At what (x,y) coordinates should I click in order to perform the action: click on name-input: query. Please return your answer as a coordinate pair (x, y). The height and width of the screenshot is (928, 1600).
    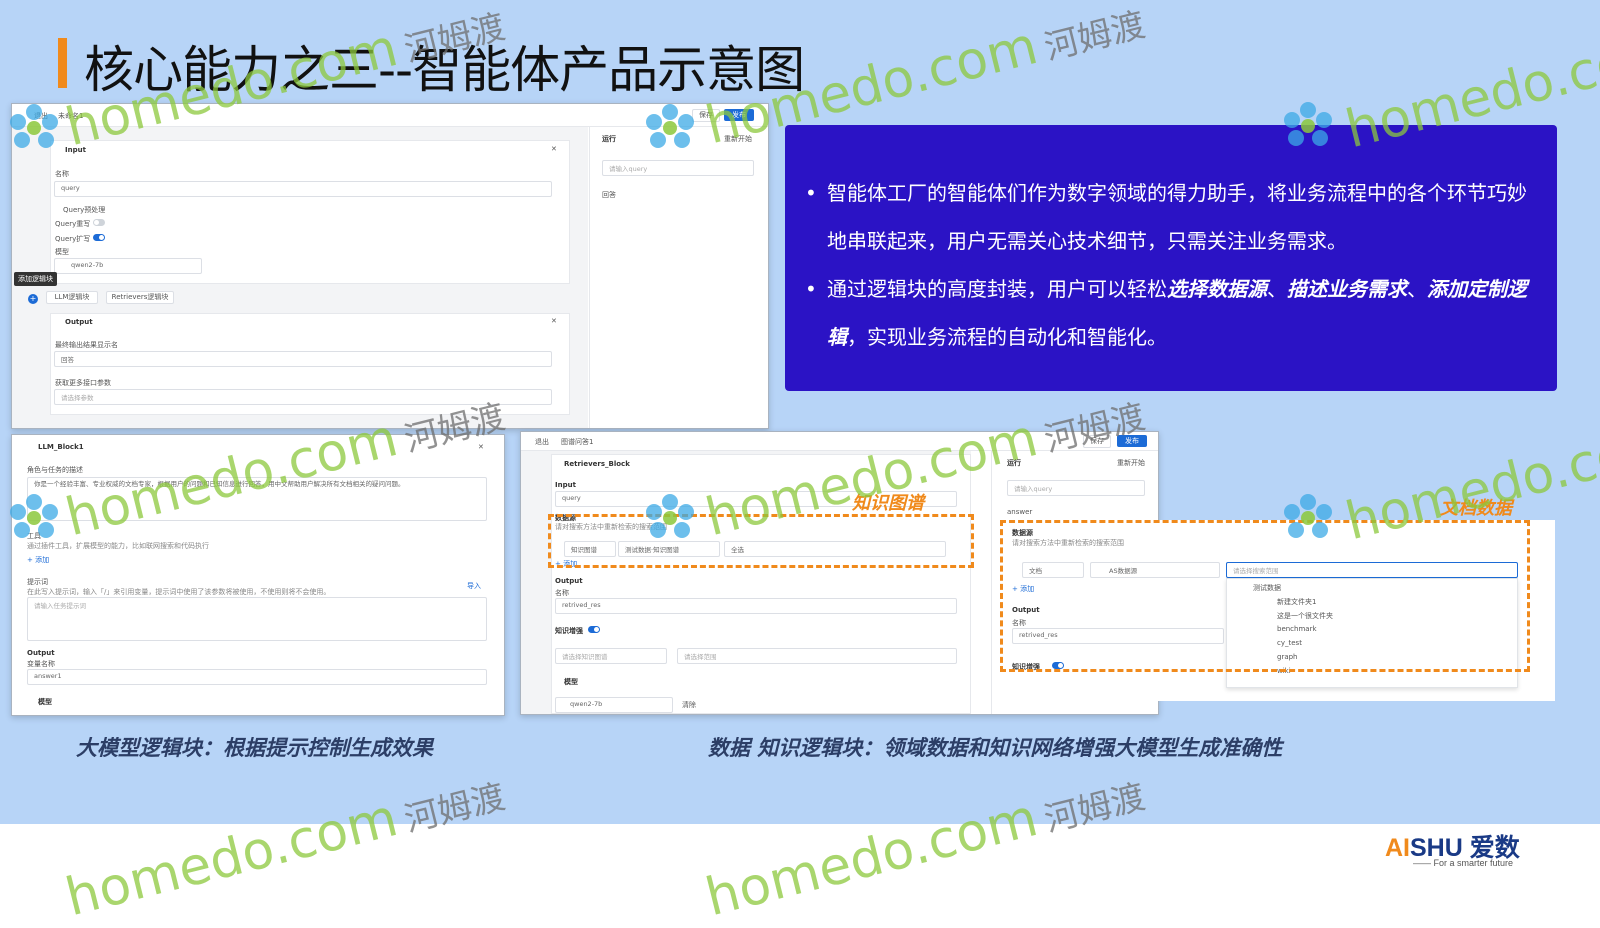
    Looking at the image, I should click on (303, 189).